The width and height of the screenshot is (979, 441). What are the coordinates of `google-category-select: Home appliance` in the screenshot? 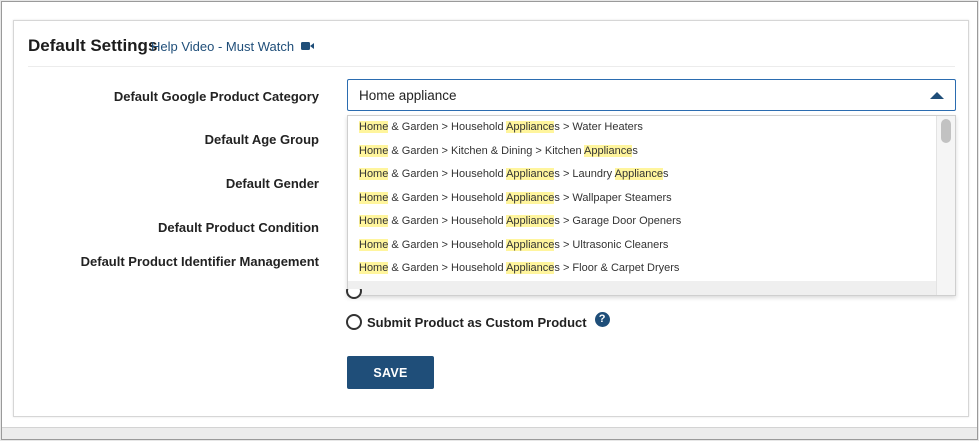 It's located at (651, 95).